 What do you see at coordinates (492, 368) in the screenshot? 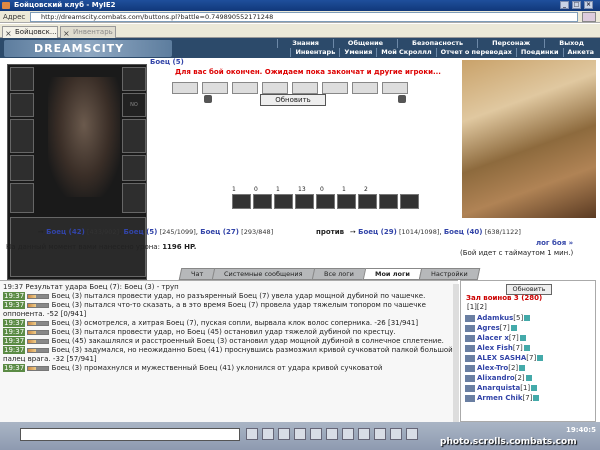
I see `player-name: Alex-Tro` at bounding box center [492, 368].